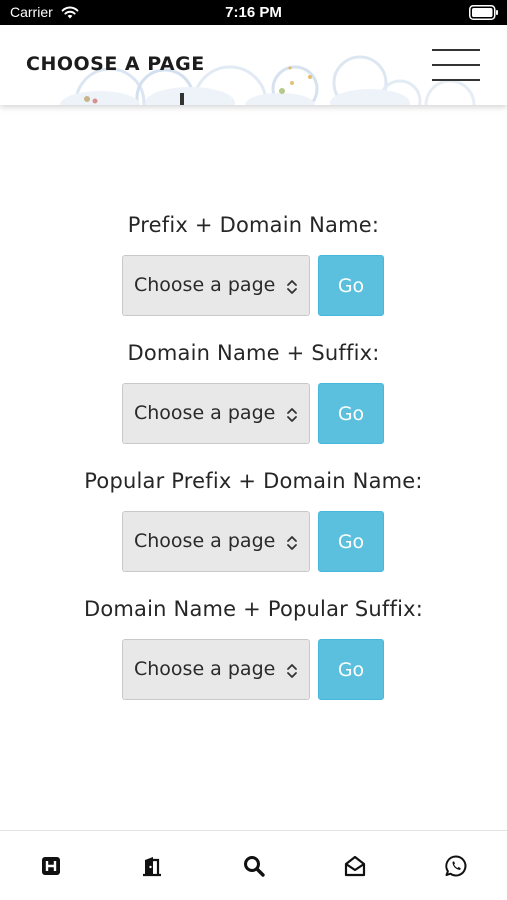 The width and height of the screenshot is (507, 900). I want to click on prefix-domain-group: Prefix + Domain Name: Choose a page Go, so click(253, 264).